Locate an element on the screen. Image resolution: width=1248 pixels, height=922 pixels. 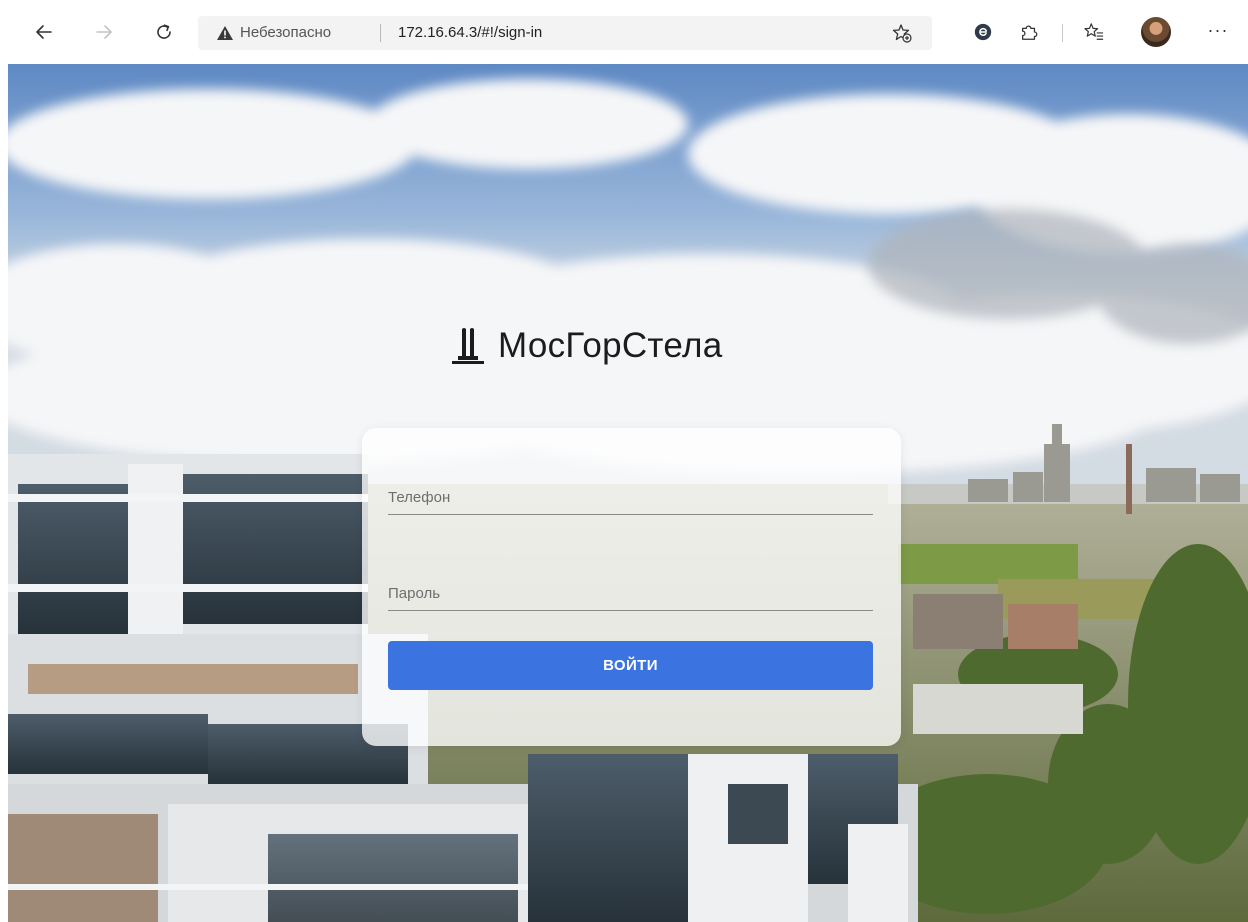
sign-in-button: ВОЙТИ is located at coordinates (630, 665).